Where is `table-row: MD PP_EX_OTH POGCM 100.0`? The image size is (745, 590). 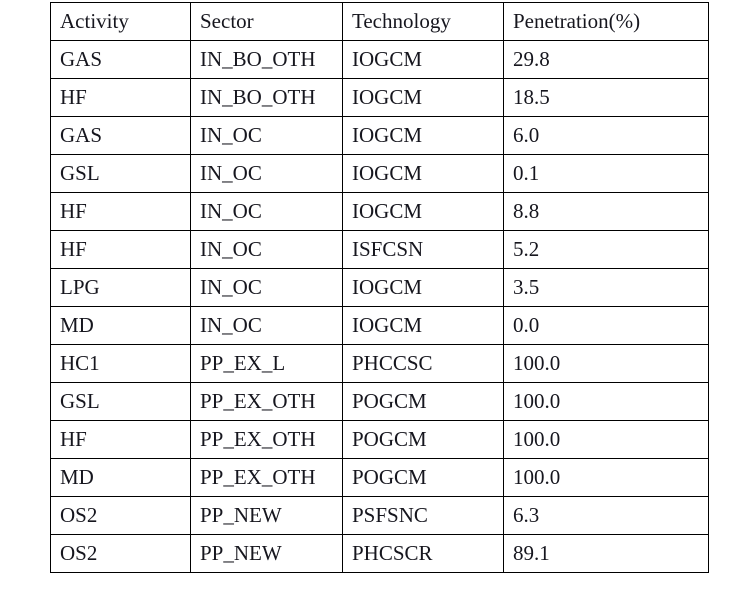
table-row: MD PP_EX_OTH POGCM 100.0 is located at coordinates (379, 477).